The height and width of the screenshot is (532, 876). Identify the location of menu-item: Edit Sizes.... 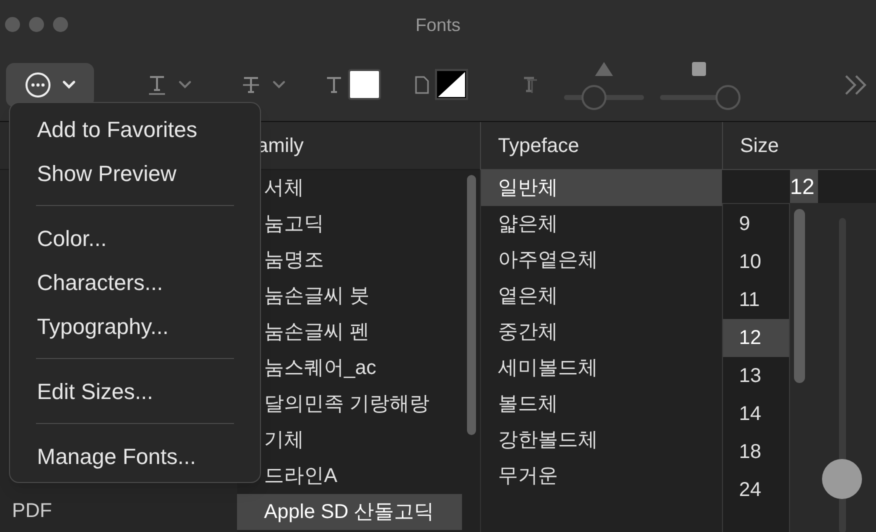
(82, 391).